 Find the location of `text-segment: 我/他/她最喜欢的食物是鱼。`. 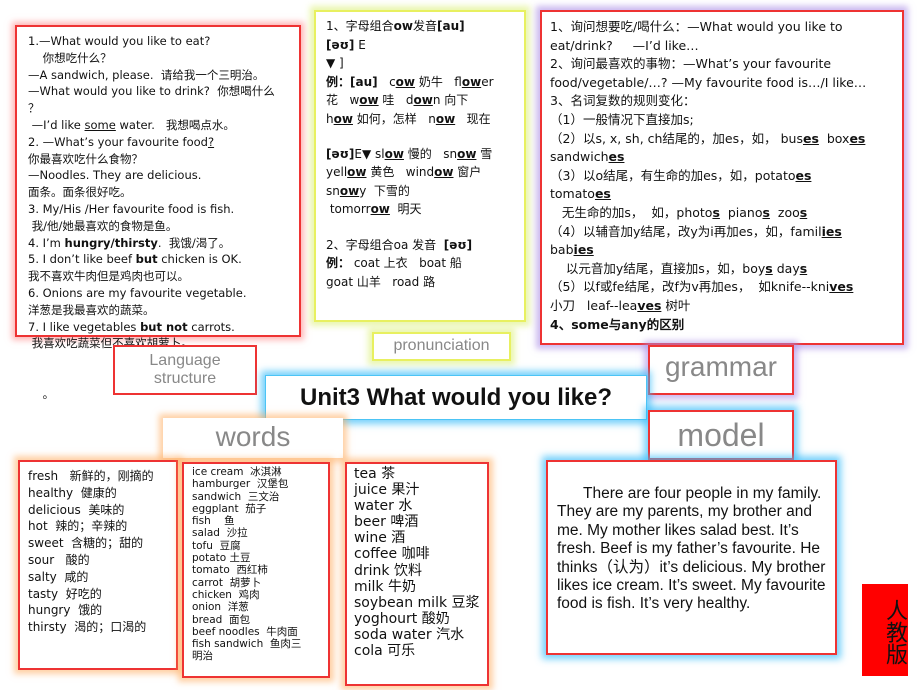

text-segment: 我/他/她最喜欢的食物是鱼。 is located at coordinates (103, 225).